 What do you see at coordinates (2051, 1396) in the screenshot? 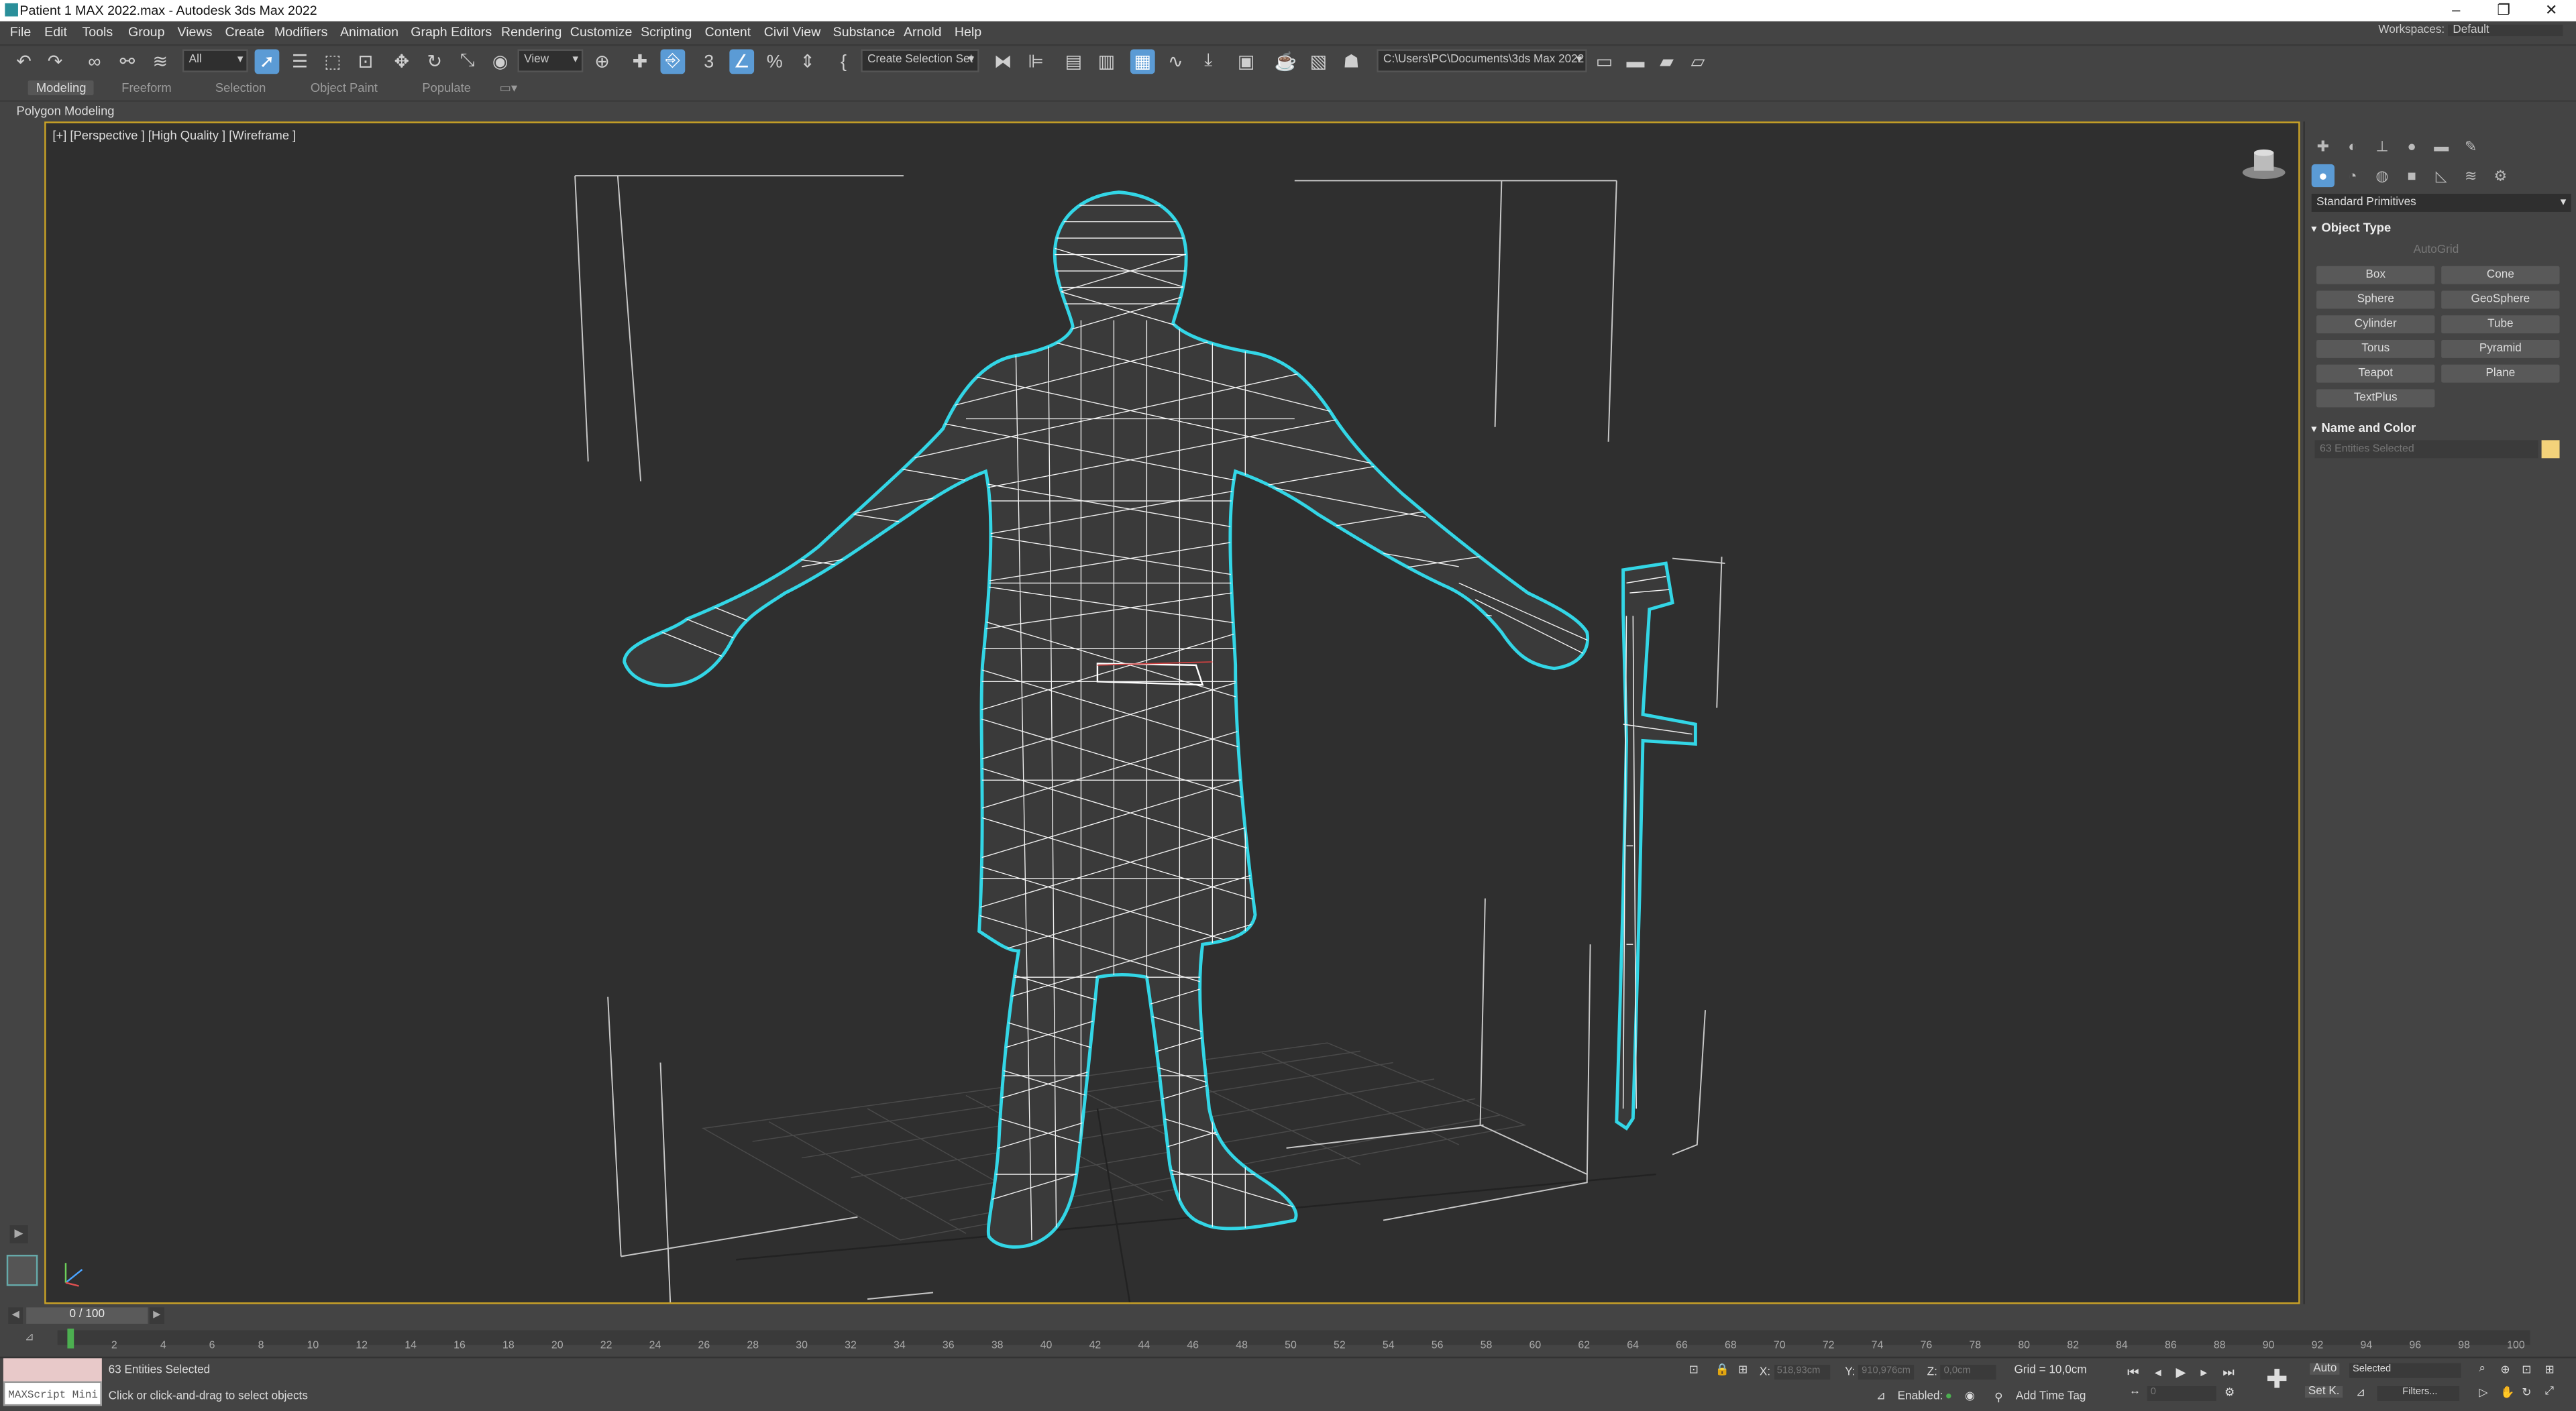
I see `add-time-tag: Add Time Tag` at bounding box center [2051, 1396].